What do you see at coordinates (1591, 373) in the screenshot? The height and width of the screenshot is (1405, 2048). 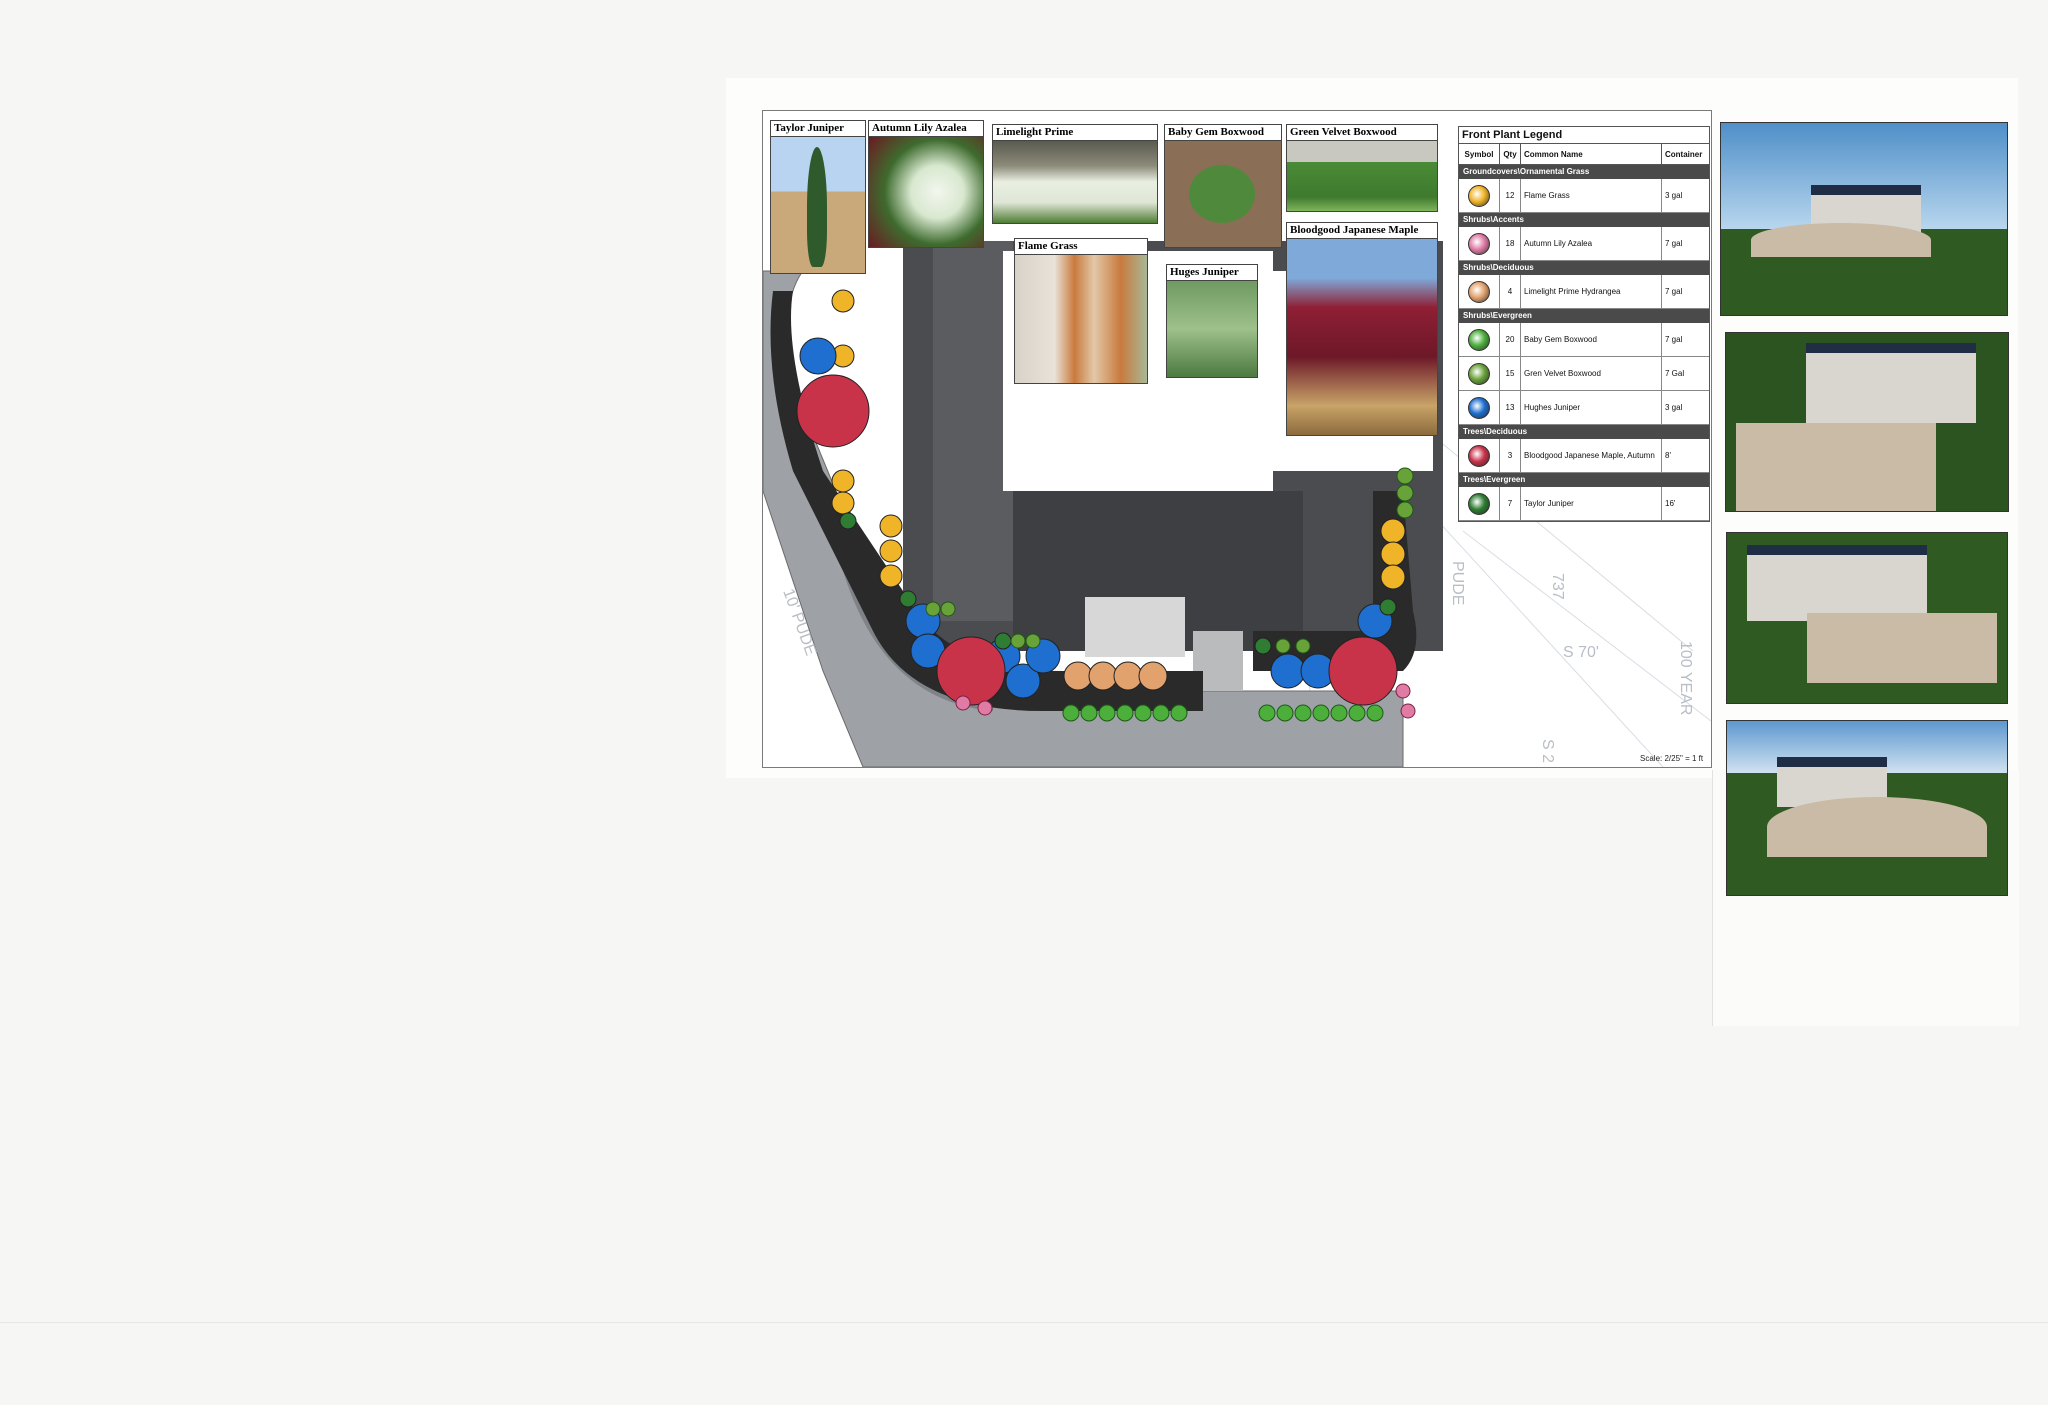 I see `legend-common-name: Gren Velvet Boxwood` at bounding box center [1591, 373].